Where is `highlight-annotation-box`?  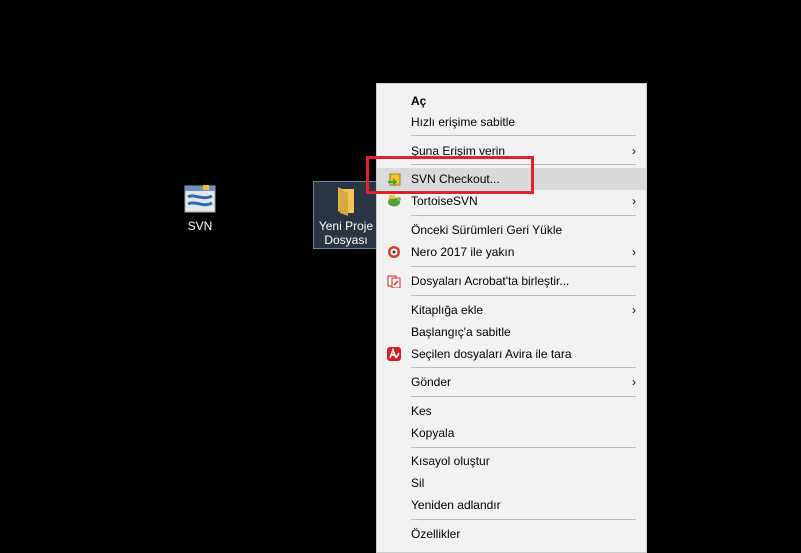 highlight-annotation-box is located at coordinates (450, 175).